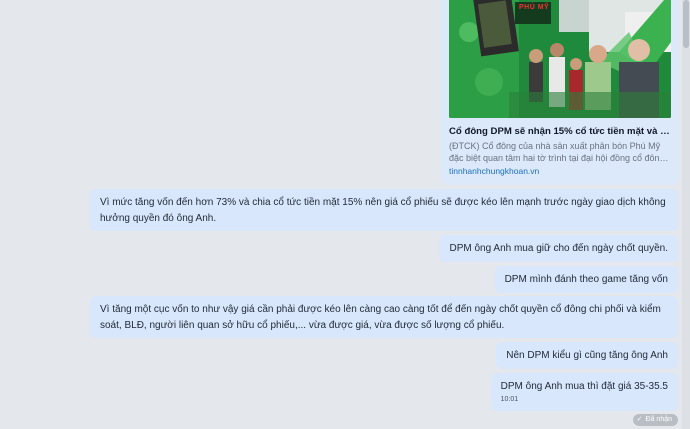 This screenshot has width=690, height=429. I want to click on message-text: DPM mình đánh theo game tăng vốn, so click(586, 279).